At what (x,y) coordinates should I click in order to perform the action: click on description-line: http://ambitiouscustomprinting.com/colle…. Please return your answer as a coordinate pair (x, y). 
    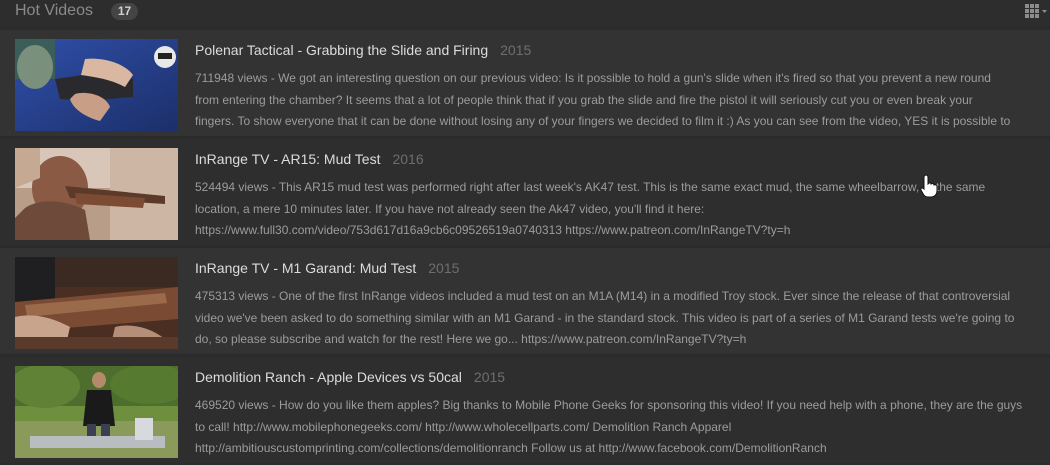
    Looking at the image, I should click on (511, 448).